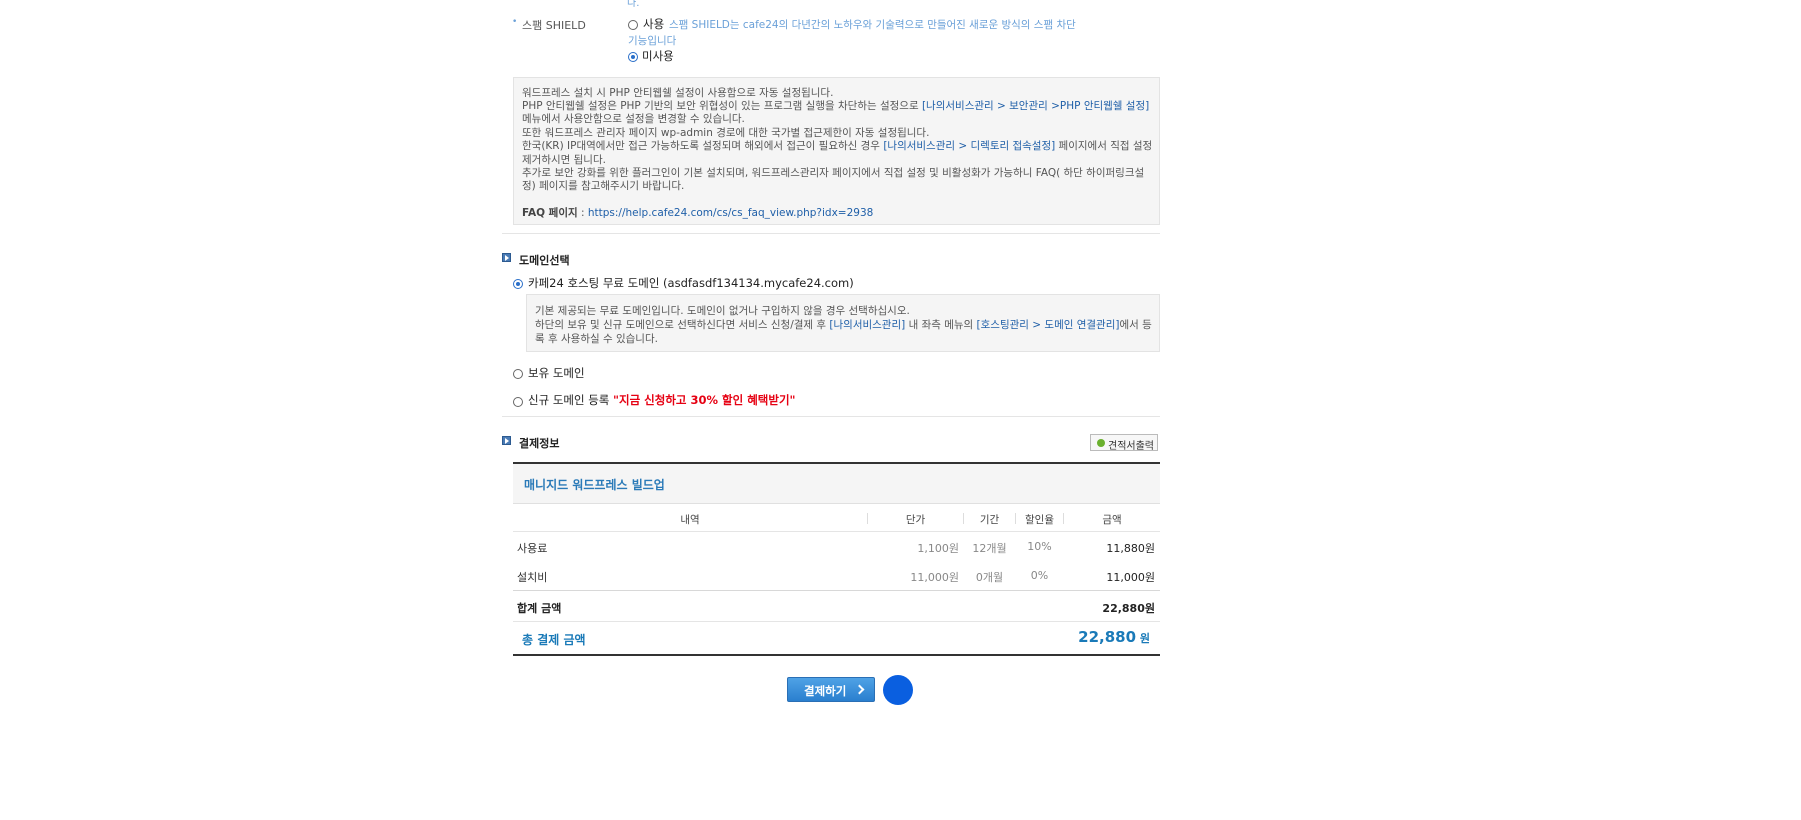 The width and height of the screenshot is (1801, 820). Describe the element at coordinates (941, 325) in the screenshot. I see `free-note-line2-mid: 내 좌측 메뉴의` at that location.